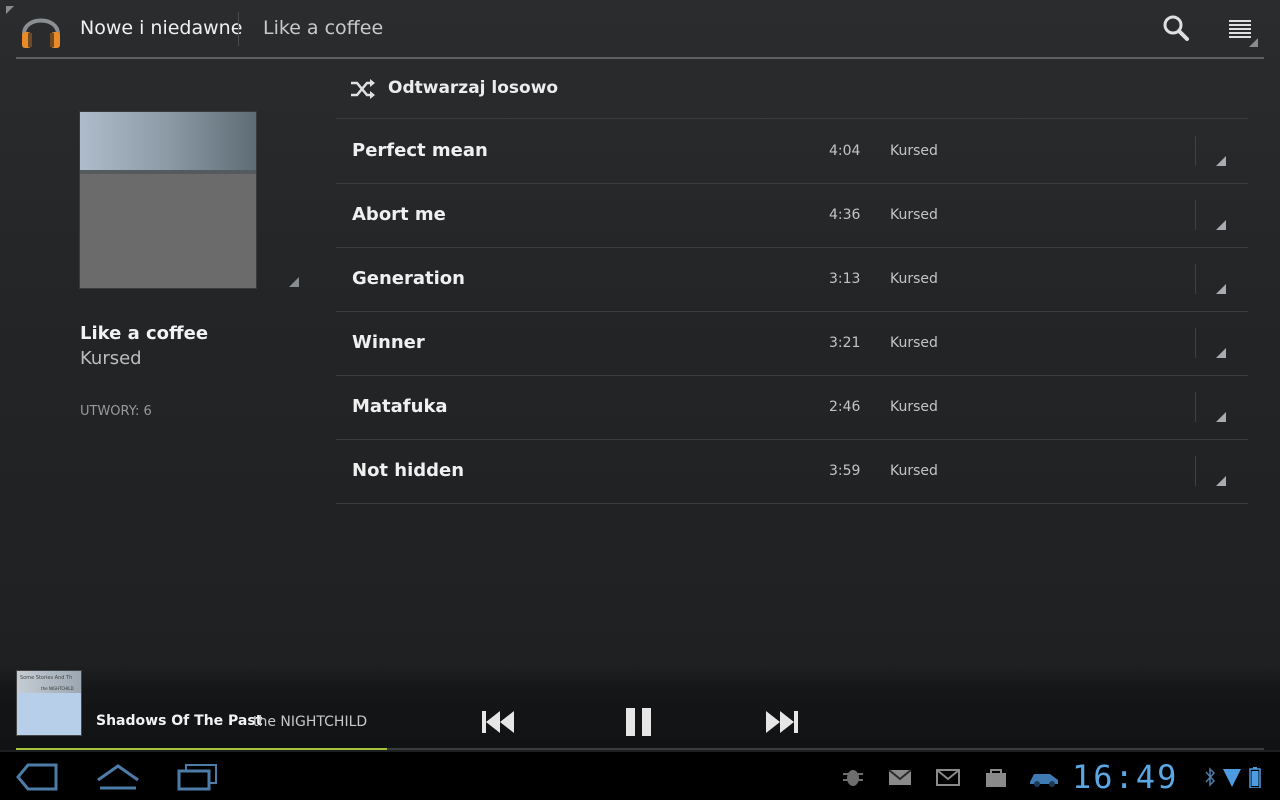 This screenshot has width=1280, height=800. I want to click on playback-progress, so click(640, 749).